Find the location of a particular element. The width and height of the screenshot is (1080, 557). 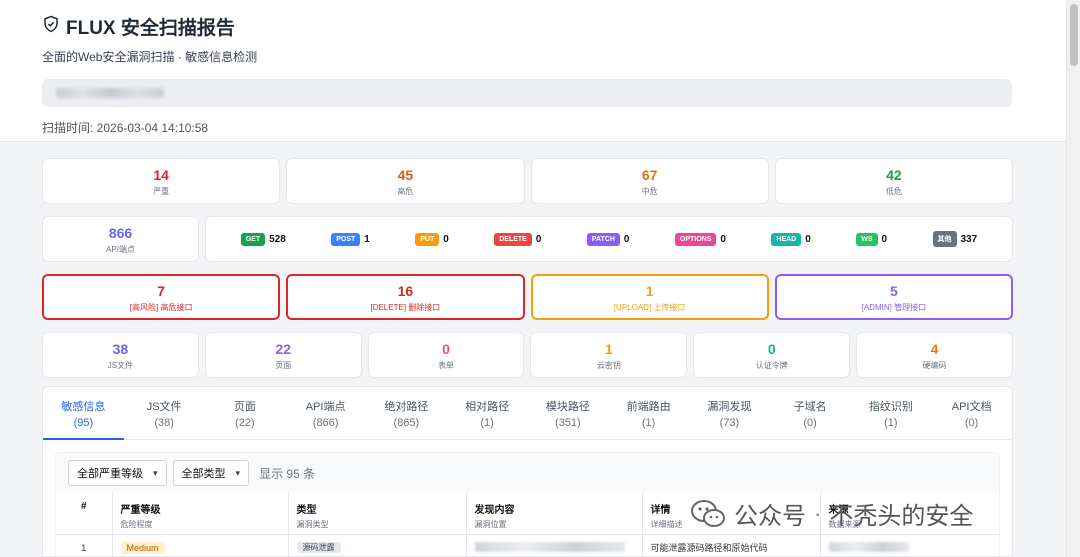

stat-high: 45 高危 is located at coordinates (405, 181).